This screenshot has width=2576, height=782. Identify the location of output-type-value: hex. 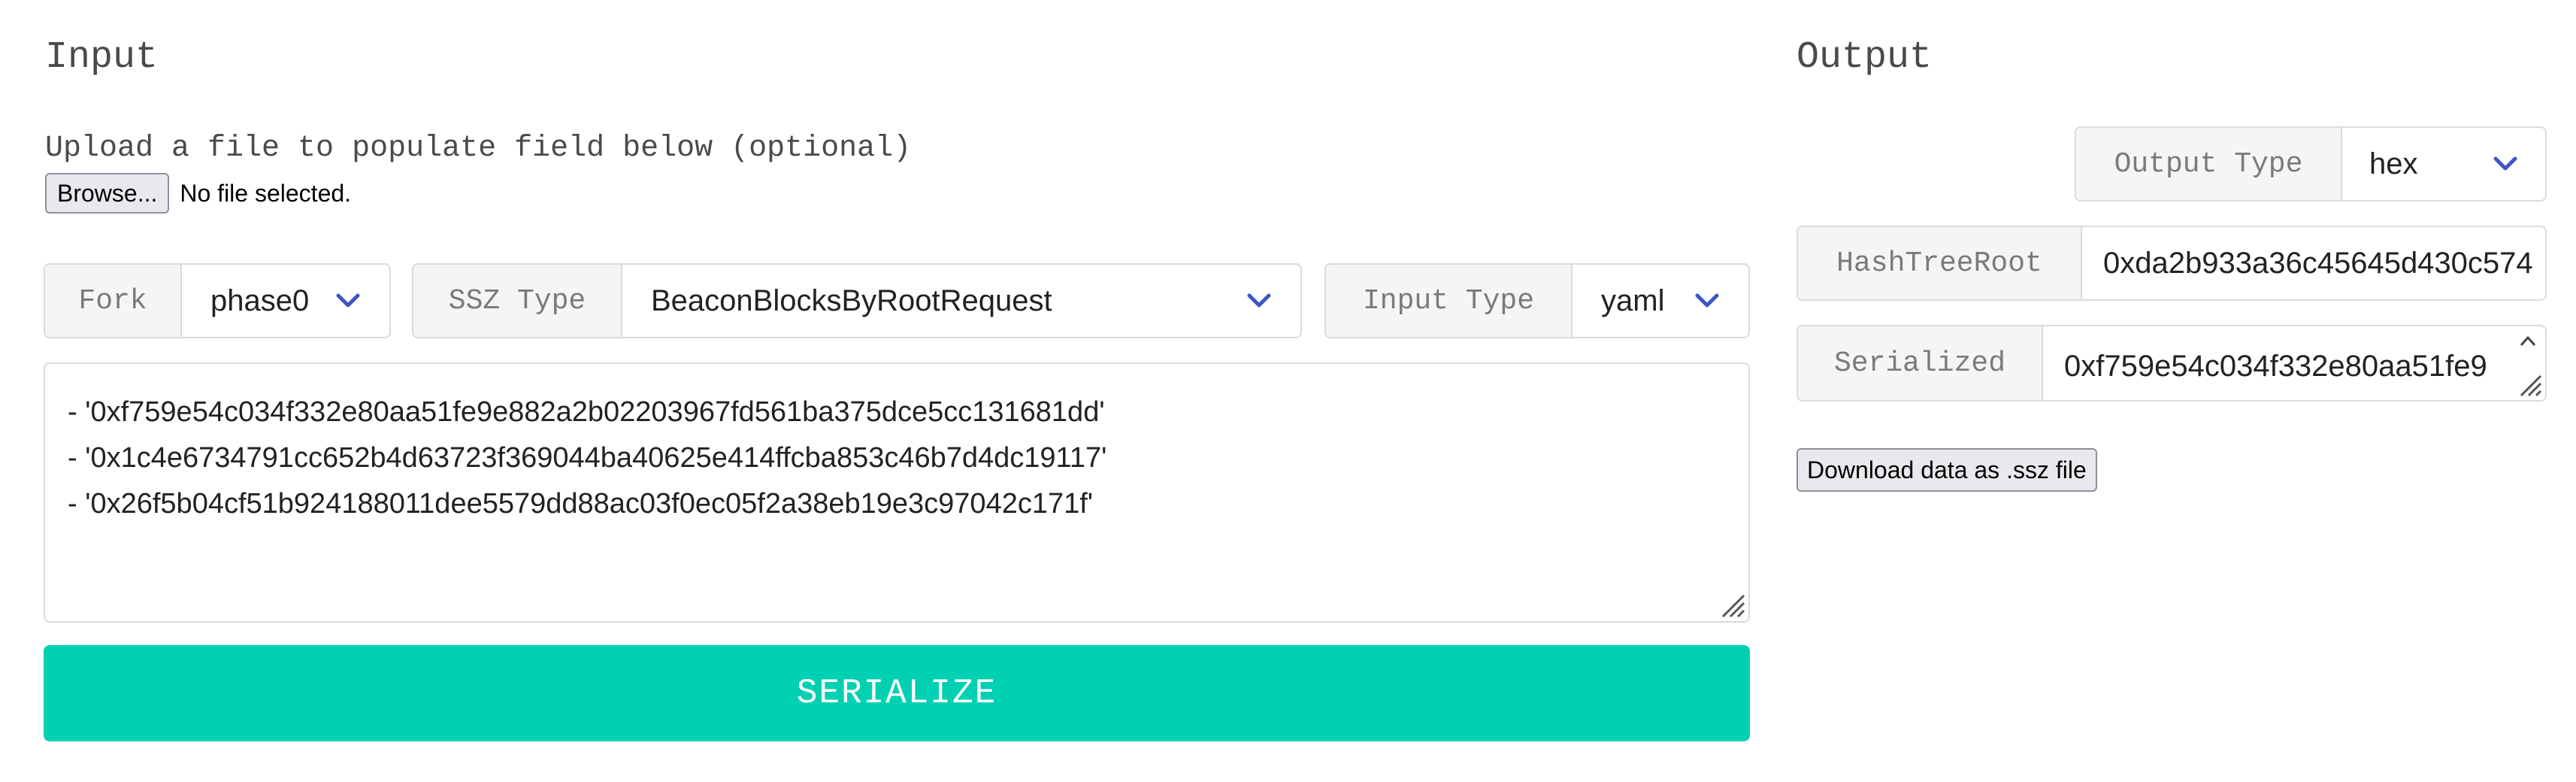
(2393, 163).